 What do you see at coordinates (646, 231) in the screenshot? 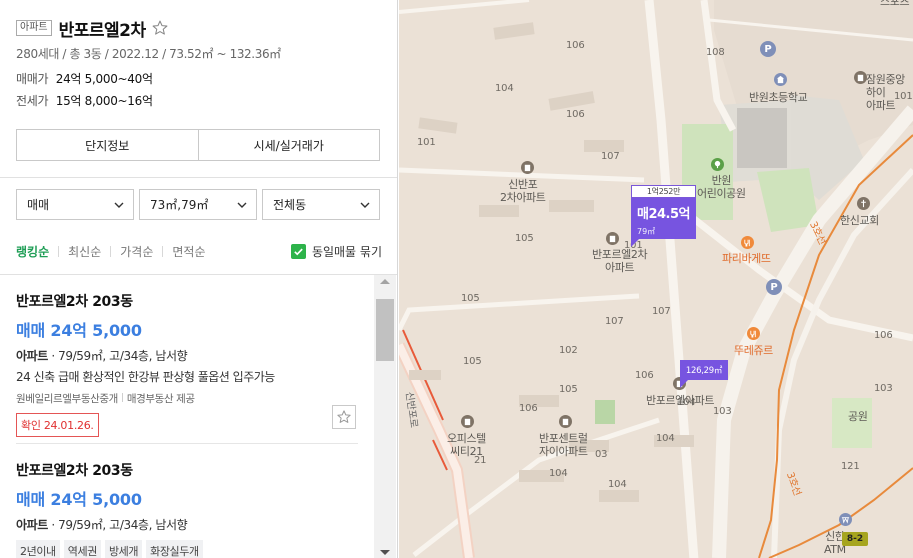
I see `pin-area: 79㎡` at bounding box center [646, 231].